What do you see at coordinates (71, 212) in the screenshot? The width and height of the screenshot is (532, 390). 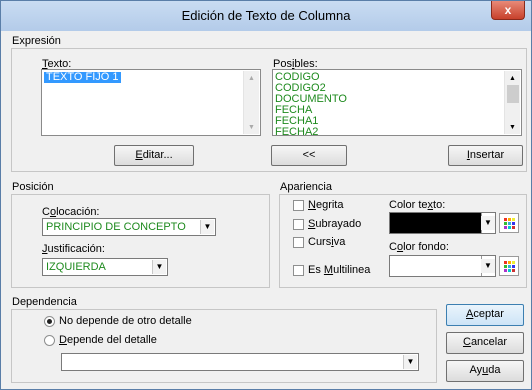 I see `colocacion-label: Colocación:` at bounding box center [71, 212].